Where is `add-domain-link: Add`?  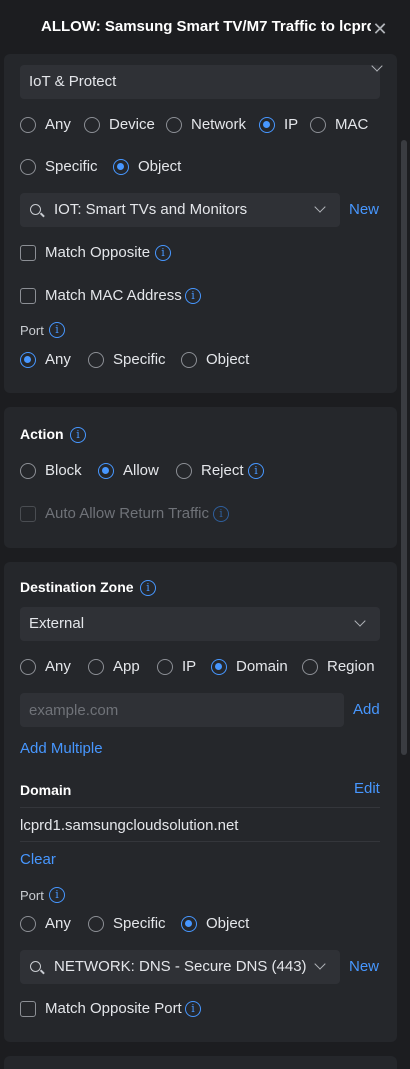
add-domain-link: Add is located at coordinates (366, 709).